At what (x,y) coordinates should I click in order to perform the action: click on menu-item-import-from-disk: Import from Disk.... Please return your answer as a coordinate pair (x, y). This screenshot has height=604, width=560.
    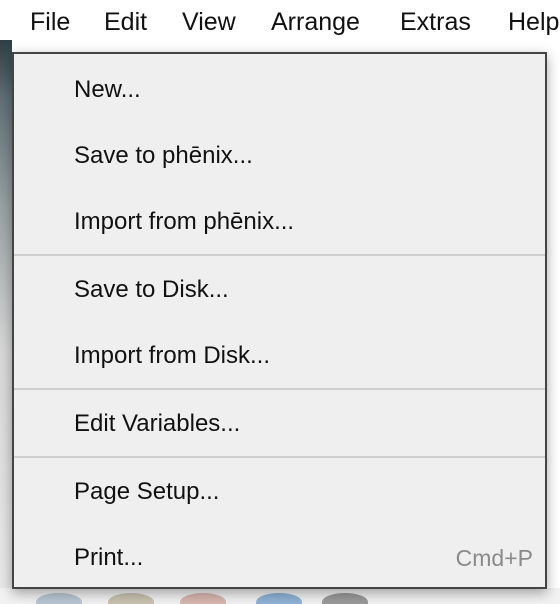
    Looking at the image, I should click on (279, 356).